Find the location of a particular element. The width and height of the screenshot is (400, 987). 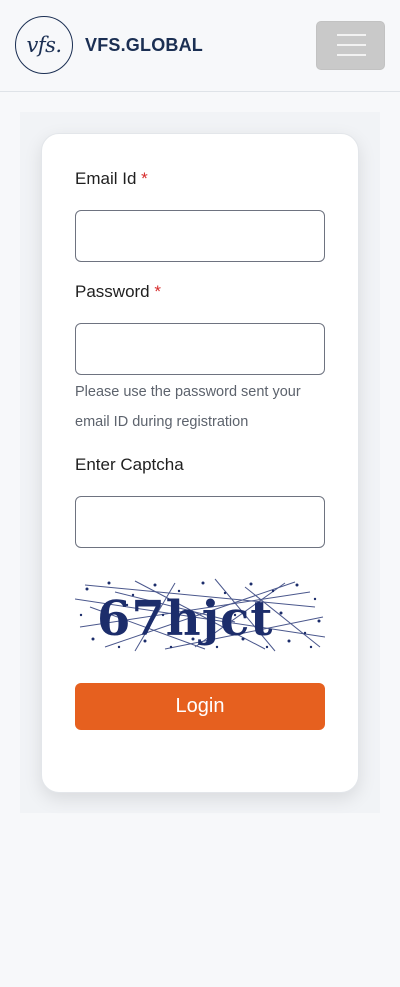

site-header: vfs. VFS.GLOBAL is located at coordinates (200, 46).